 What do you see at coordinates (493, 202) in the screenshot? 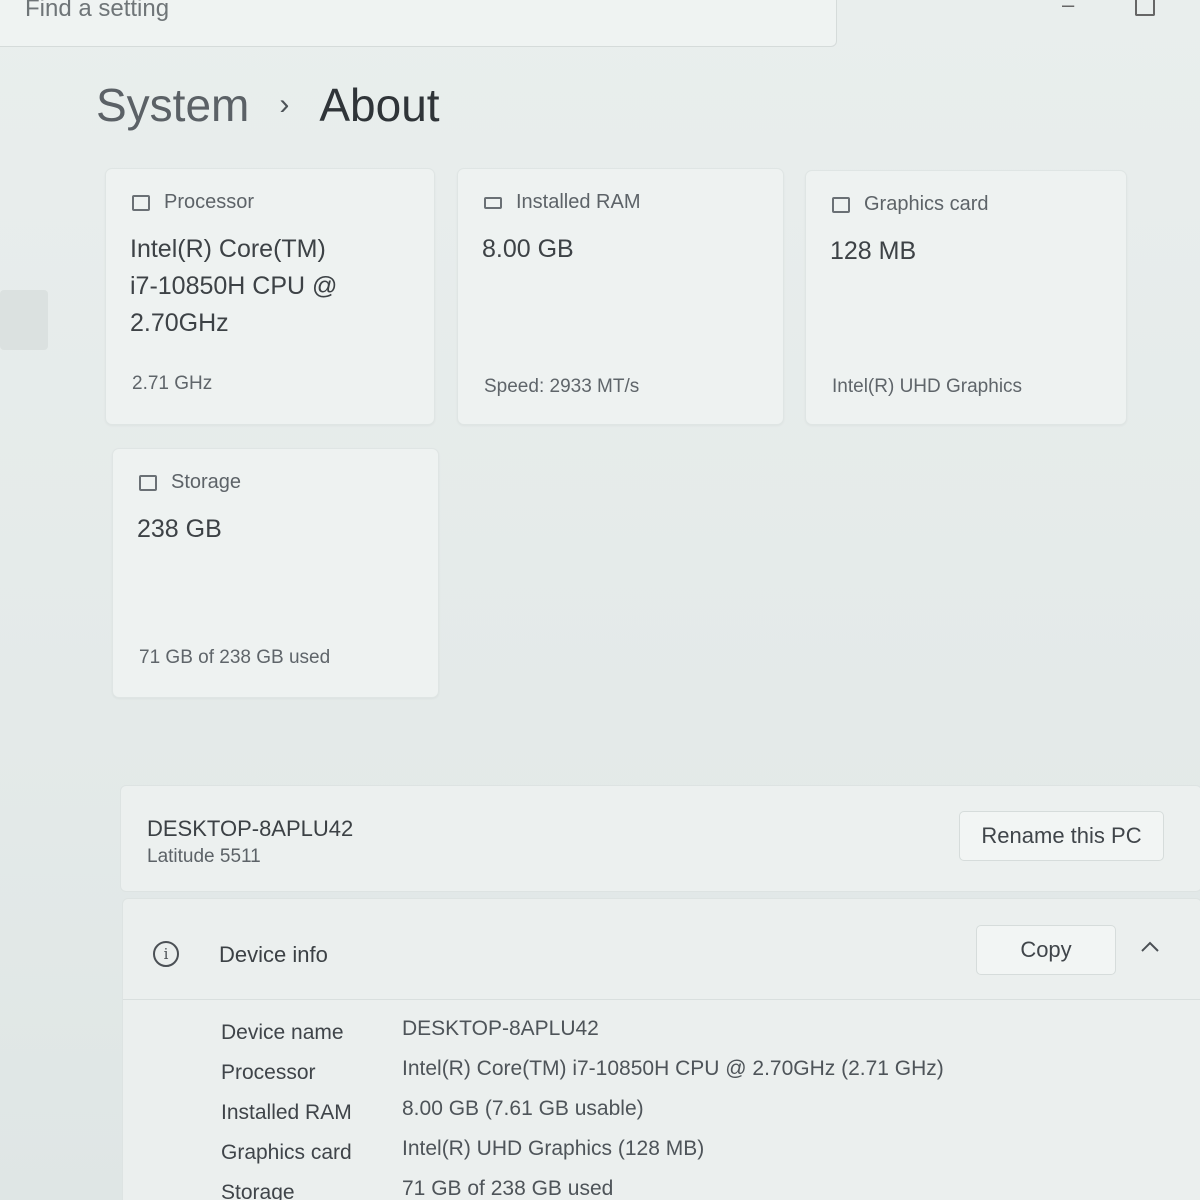
I see `ram-icon` at bounding box center [493, 202].